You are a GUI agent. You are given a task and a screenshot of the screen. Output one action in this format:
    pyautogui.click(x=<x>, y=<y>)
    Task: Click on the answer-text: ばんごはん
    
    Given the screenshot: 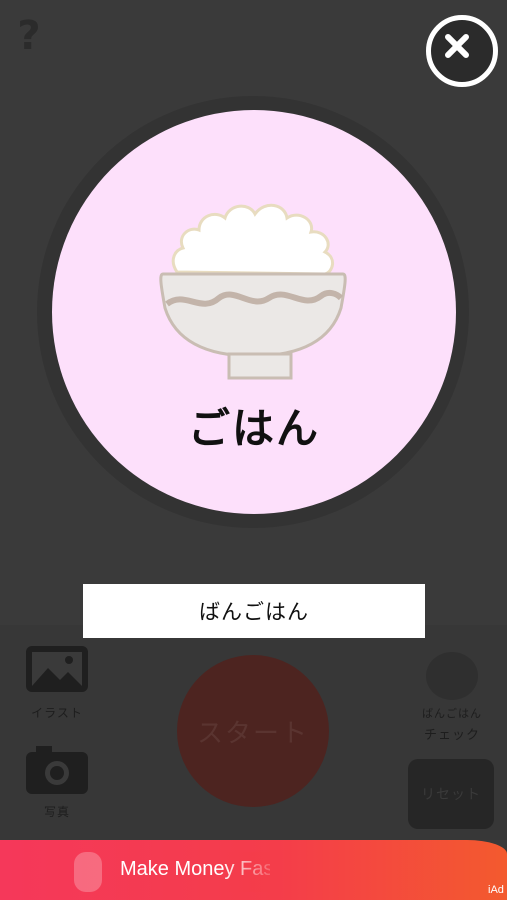 What is the action you would take?
    pyautogui.click(x=254, y=612)
    